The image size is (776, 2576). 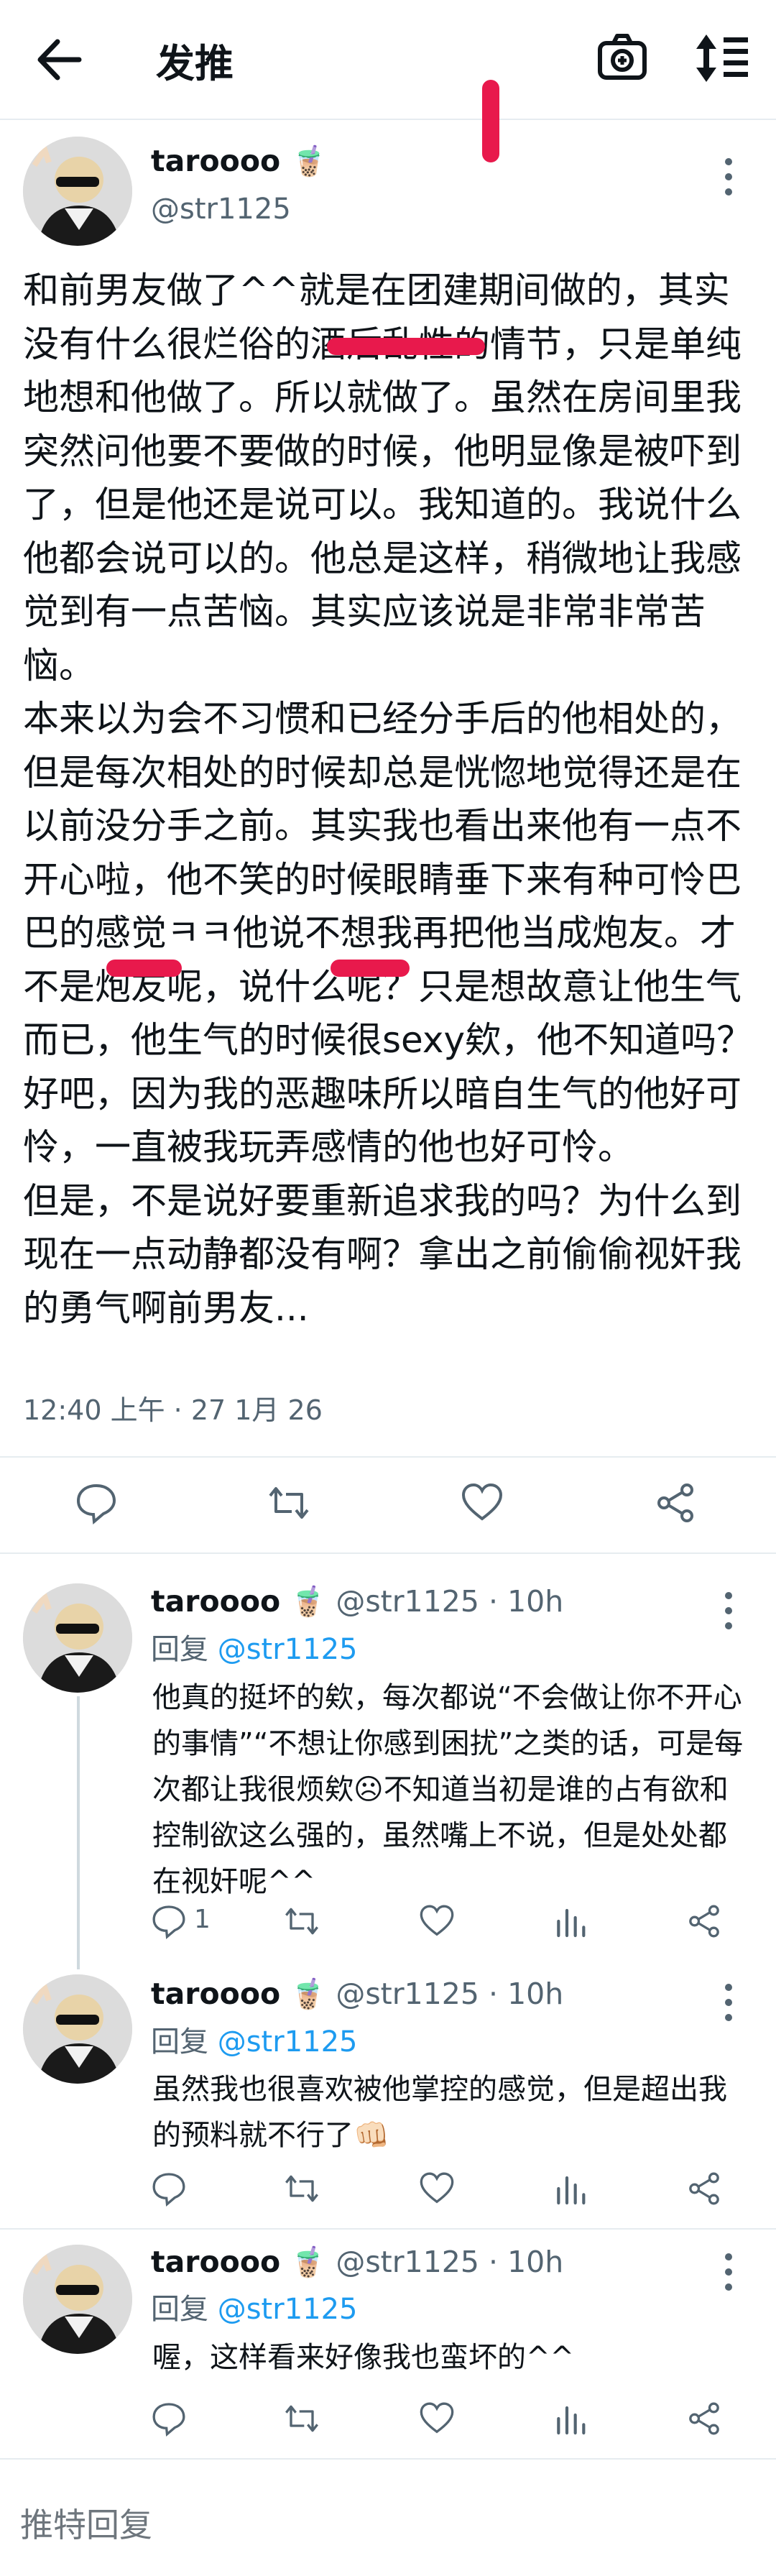 I want to click on reply-text: 喔，这样看来好像我也蛮坏的^^, so click(x=363, y=2357).